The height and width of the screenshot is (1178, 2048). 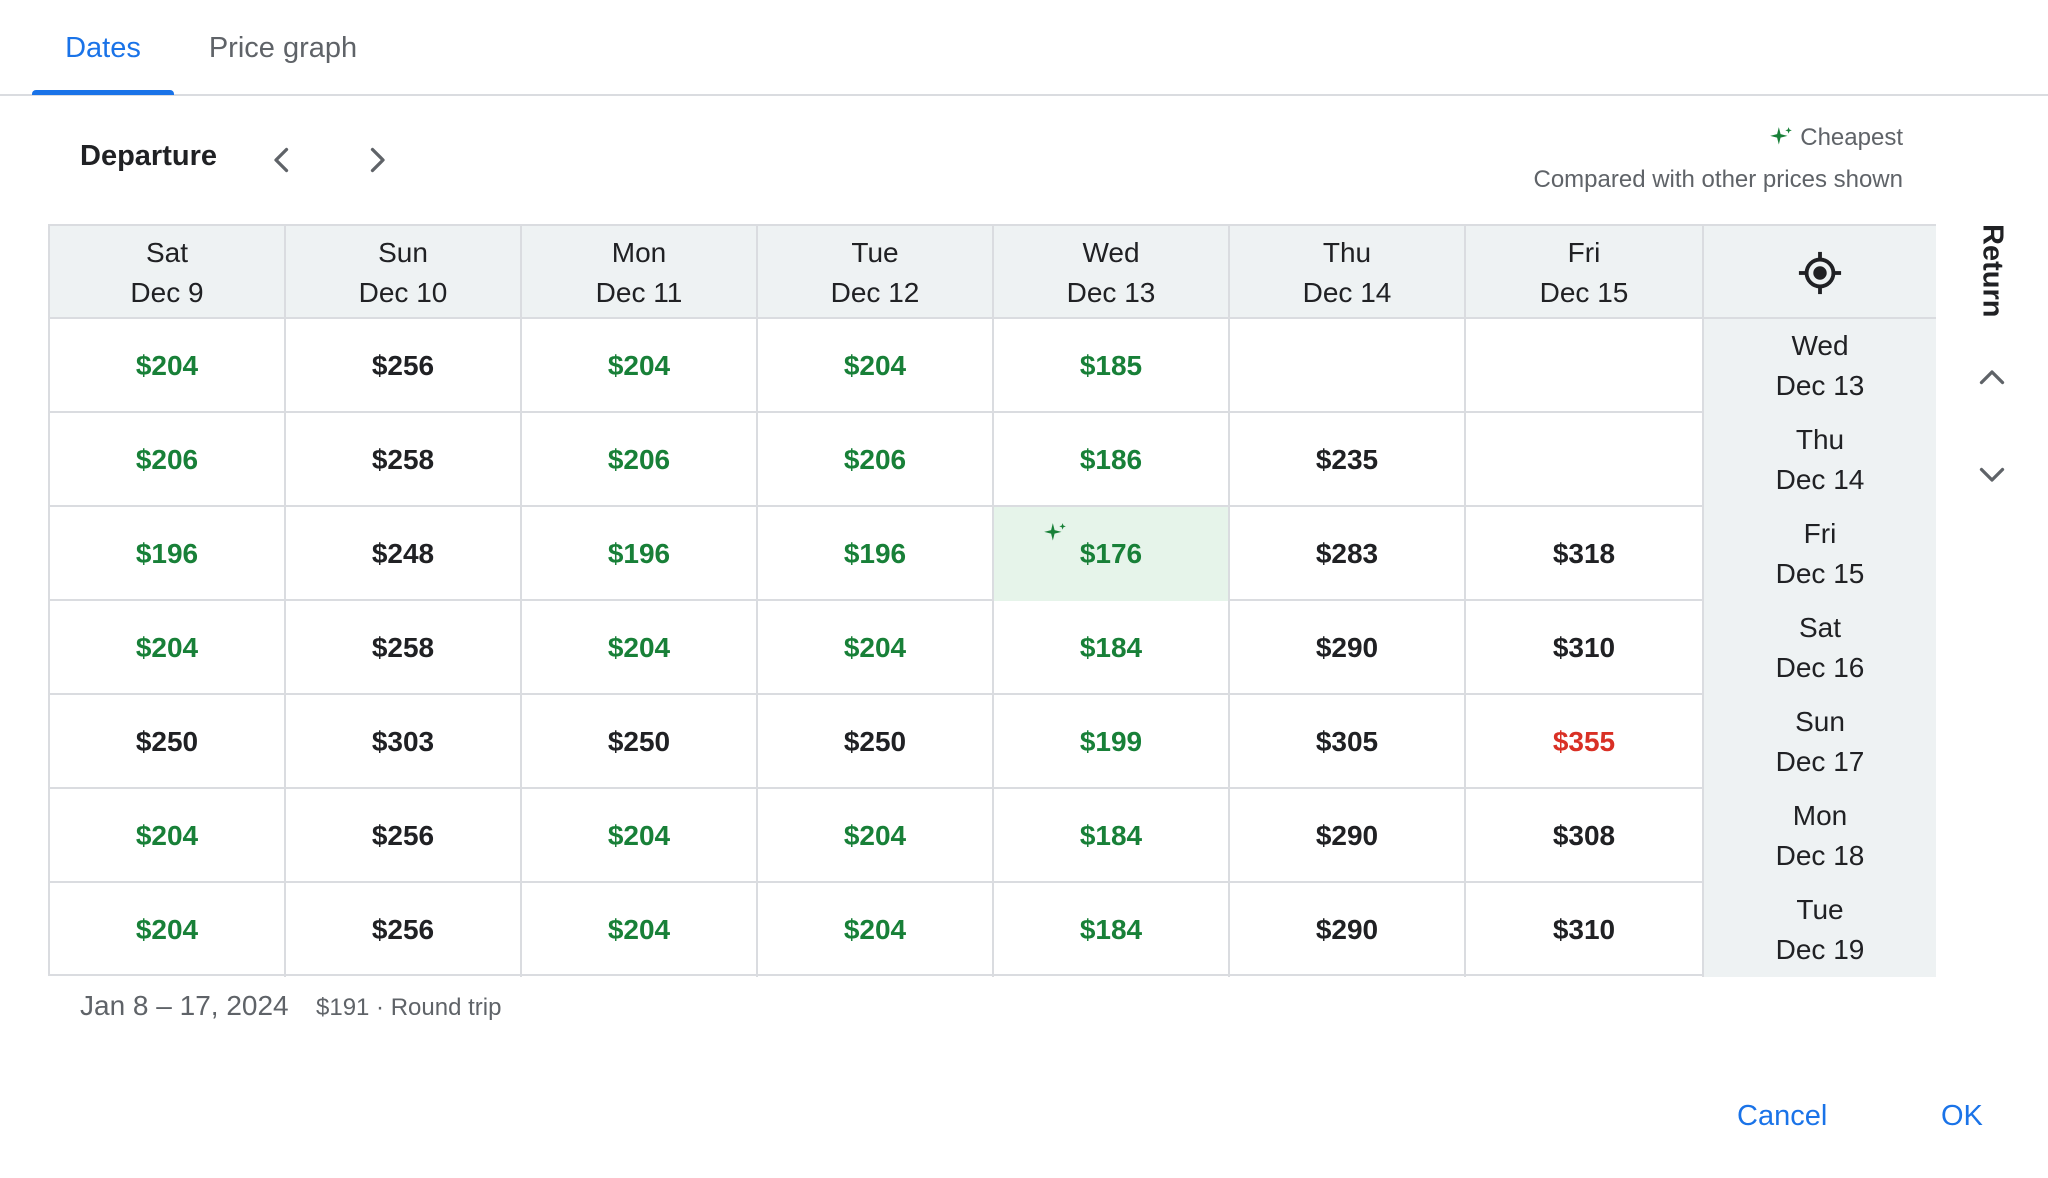 I want to click on cancel-button: Cancel, so click(x=1782, y=1116).